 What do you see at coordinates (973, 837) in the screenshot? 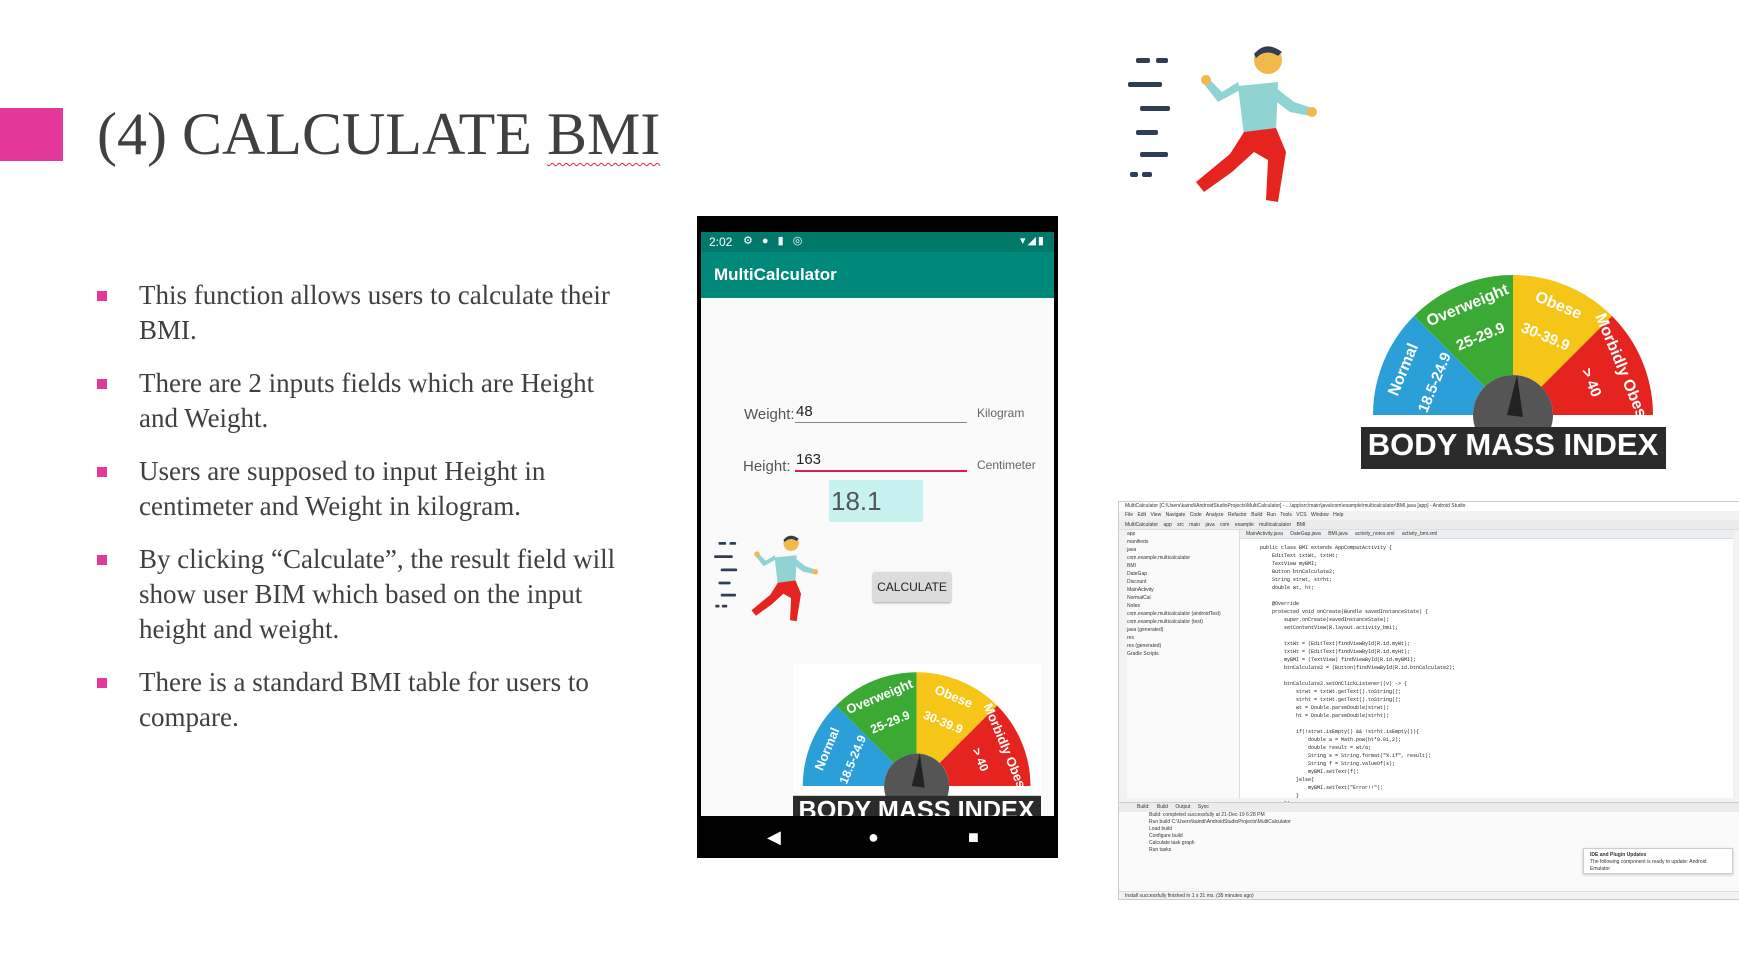
I see `recents-button: ■` at bounding box center [973, 837].